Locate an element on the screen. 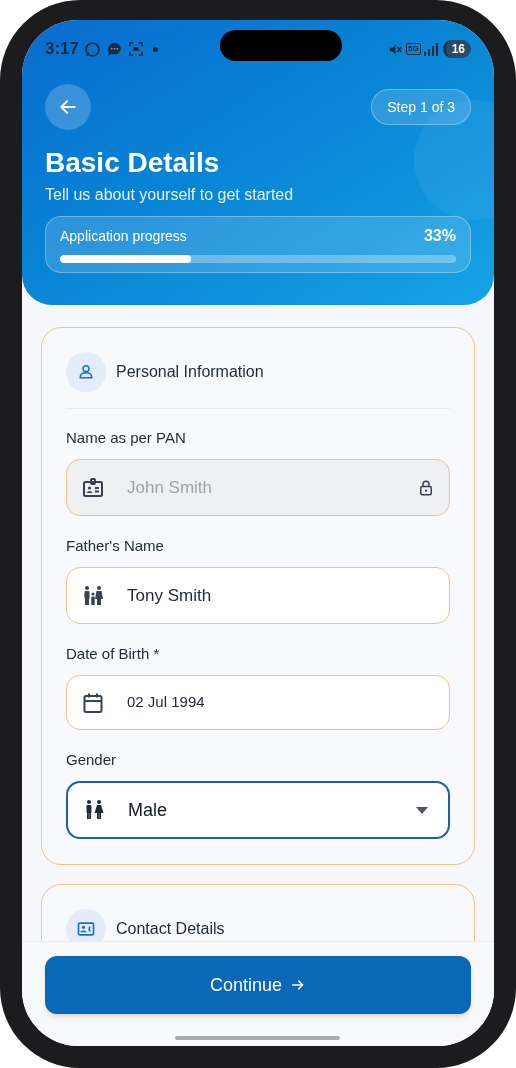 This screenshot has width=516, height=1068. id-badge-icon is located at coordinates (93, 487).